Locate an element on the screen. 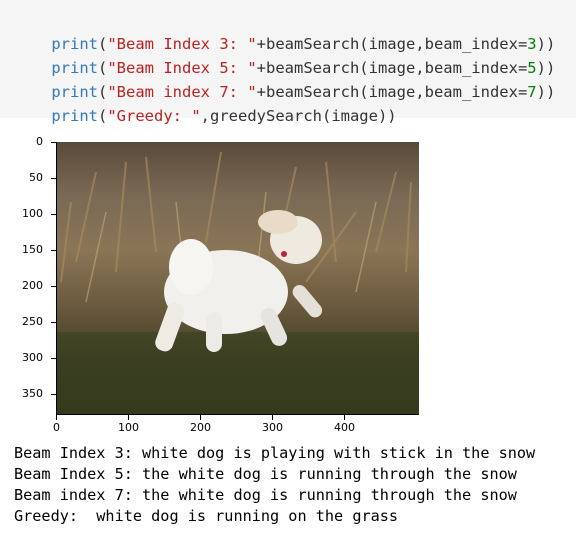  code-string: "Greedy: " is located at coordinates (154, 116).